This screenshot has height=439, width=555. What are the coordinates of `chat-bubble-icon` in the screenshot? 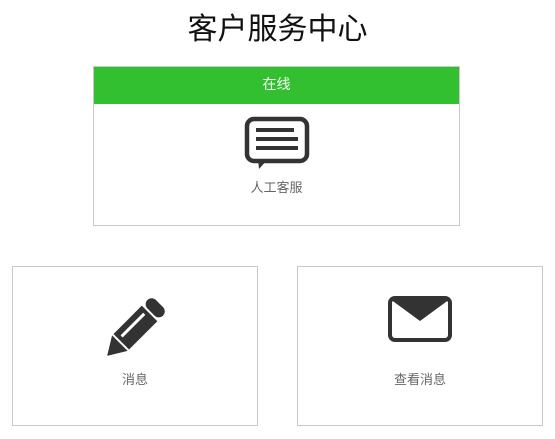 It's located at (277, 142).